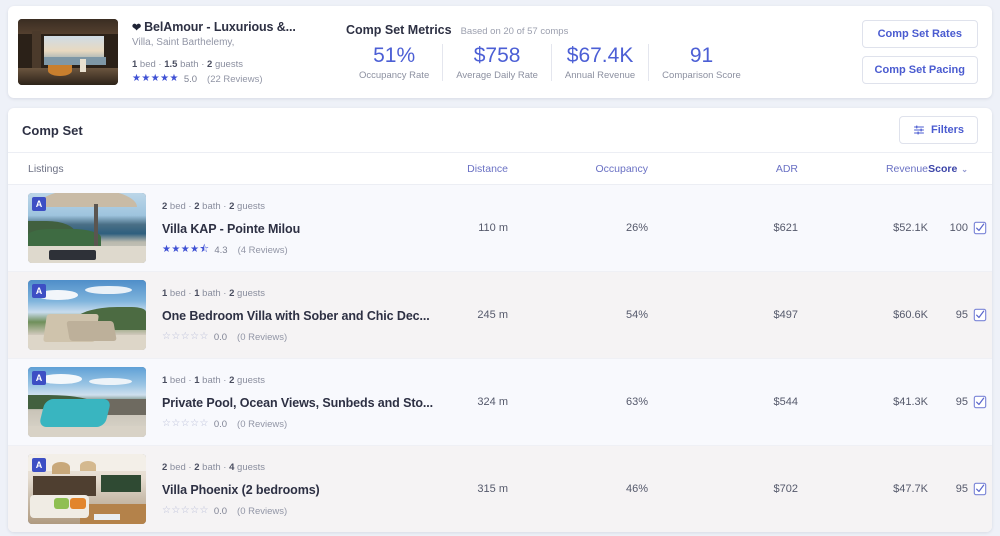 This screenshot has width=1000, height=536. Describe the element at coordinates (52, 130) in the screenshot. I see `panel-title: Comp Set` at that location.